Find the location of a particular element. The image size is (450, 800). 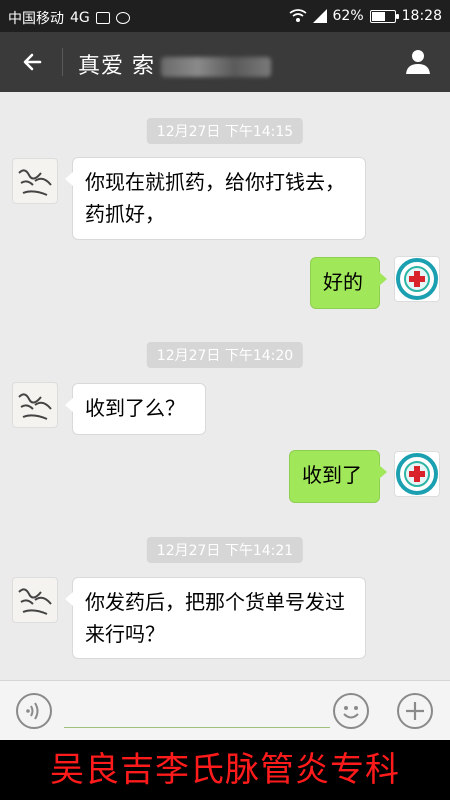

contact-name: 真爱 索 is located at coordinates (116, 66).